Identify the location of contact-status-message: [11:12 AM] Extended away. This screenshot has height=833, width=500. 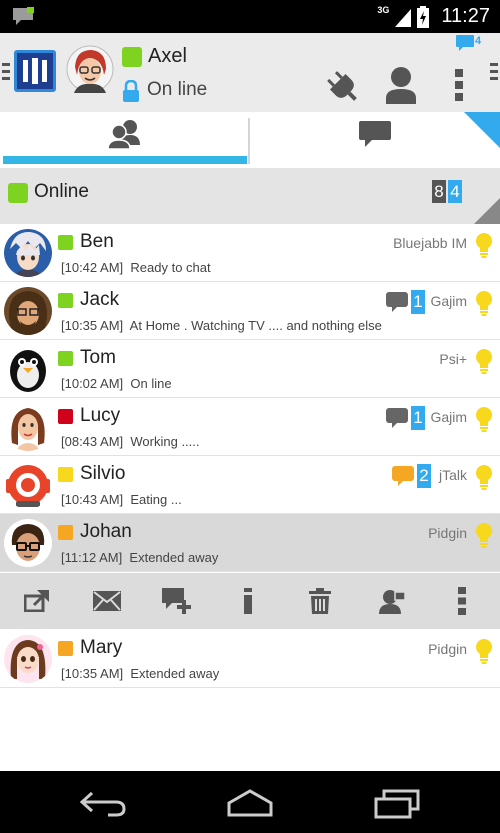
(139, 557).